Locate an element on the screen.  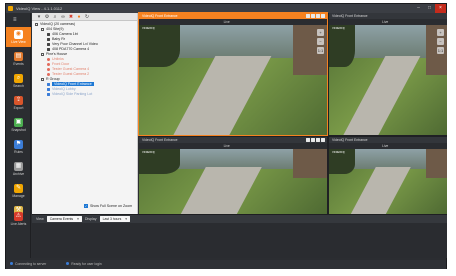
status-right-text: Ready for user login is located at coordinates (86, 264).